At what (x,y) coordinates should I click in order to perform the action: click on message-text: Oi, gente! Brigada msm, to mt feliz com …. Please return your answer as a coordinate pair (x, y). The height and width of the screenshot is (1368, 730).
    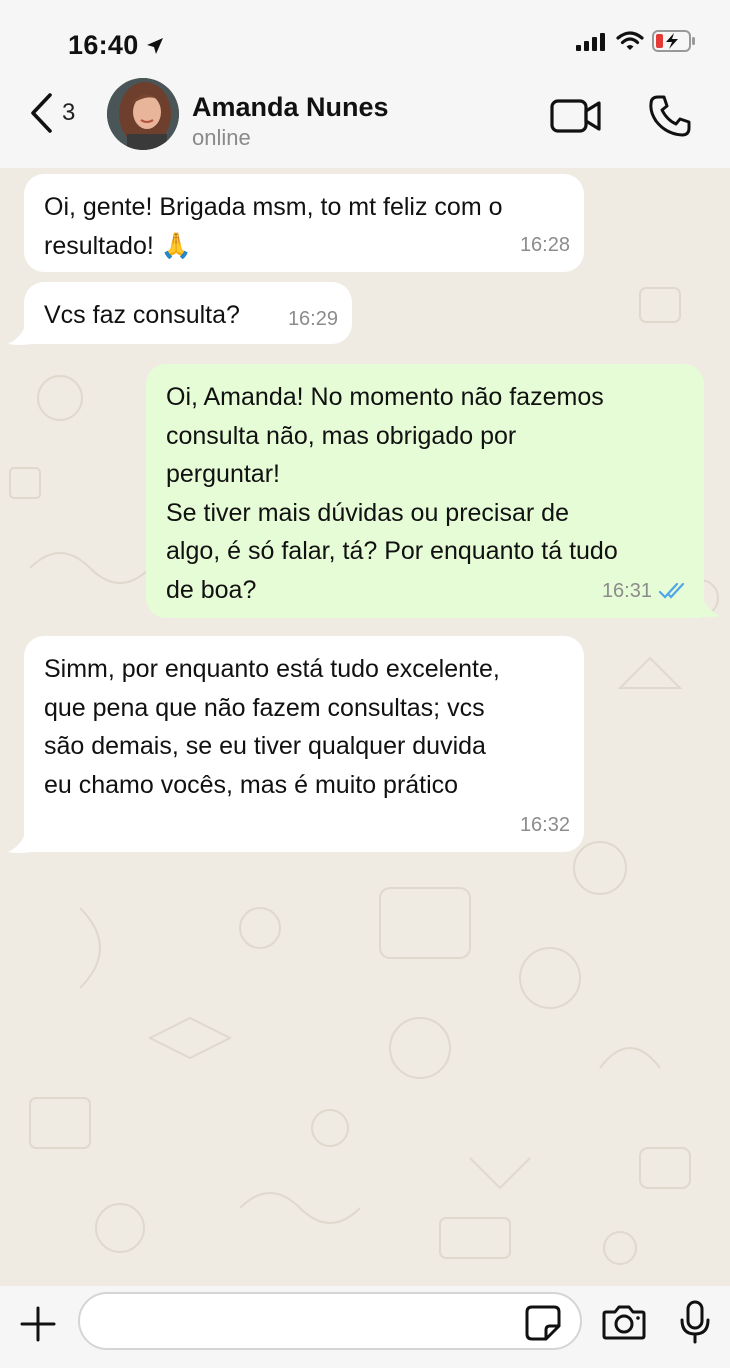
    Looking at the image, I should click on (273, 226).